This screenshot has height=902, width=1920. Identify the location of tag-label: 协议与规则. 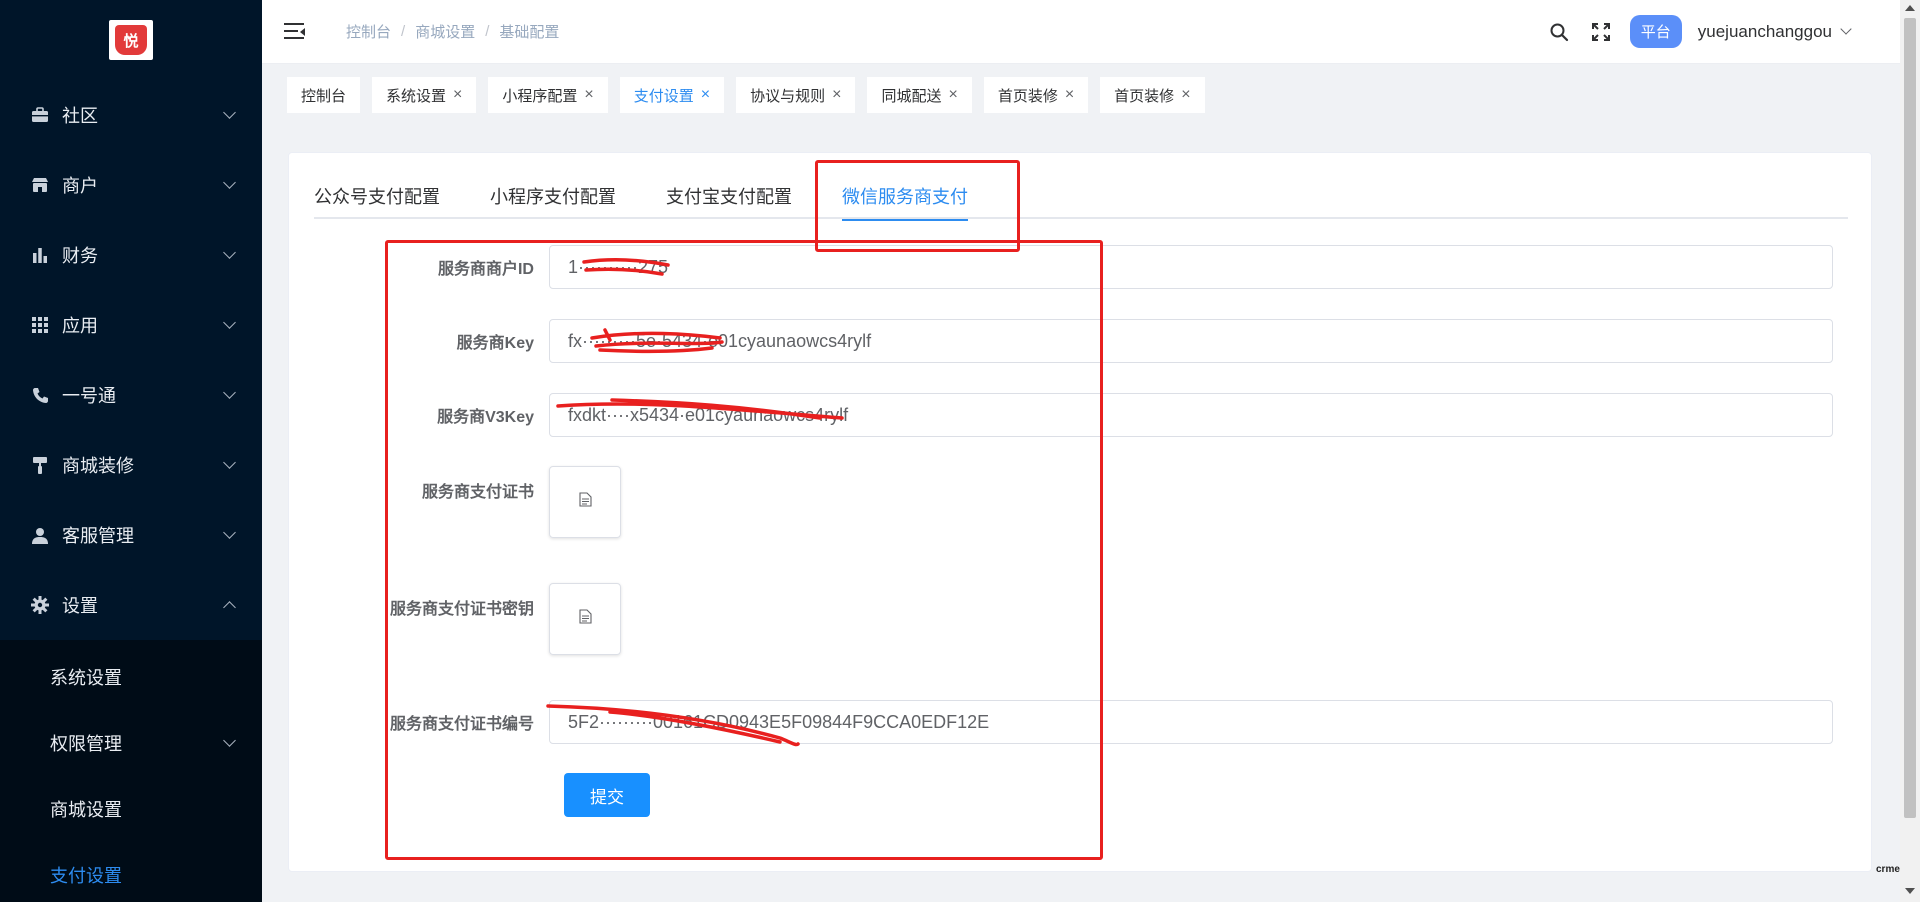
(788, 96).